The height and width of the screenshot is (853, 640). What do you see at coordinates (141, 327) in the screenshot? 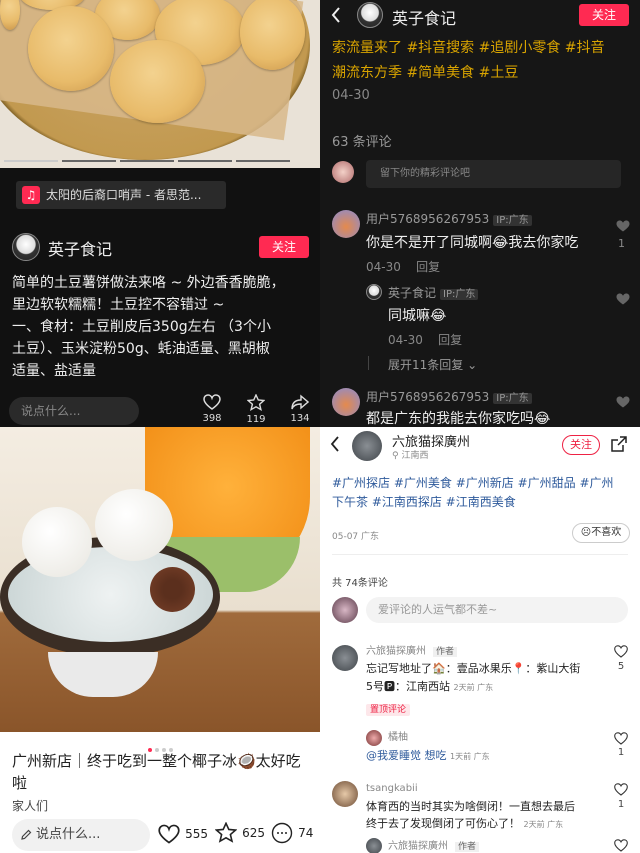
I see `desc-line: 一、食材：⁠土豆削皮后350g左右 （3个小` at bounding box center [141, 327].